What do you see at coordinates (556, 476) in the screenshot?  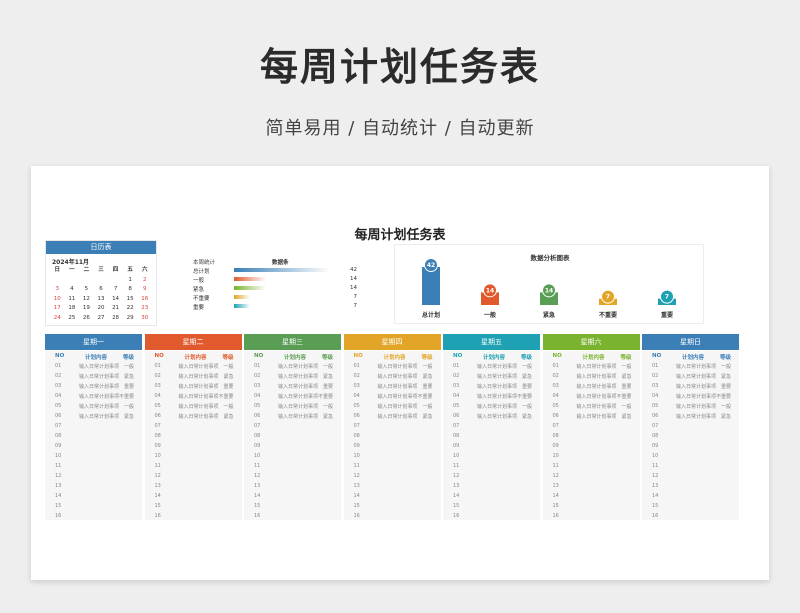 I see `table-cell-no: 12` at bounding box center [556, 476].